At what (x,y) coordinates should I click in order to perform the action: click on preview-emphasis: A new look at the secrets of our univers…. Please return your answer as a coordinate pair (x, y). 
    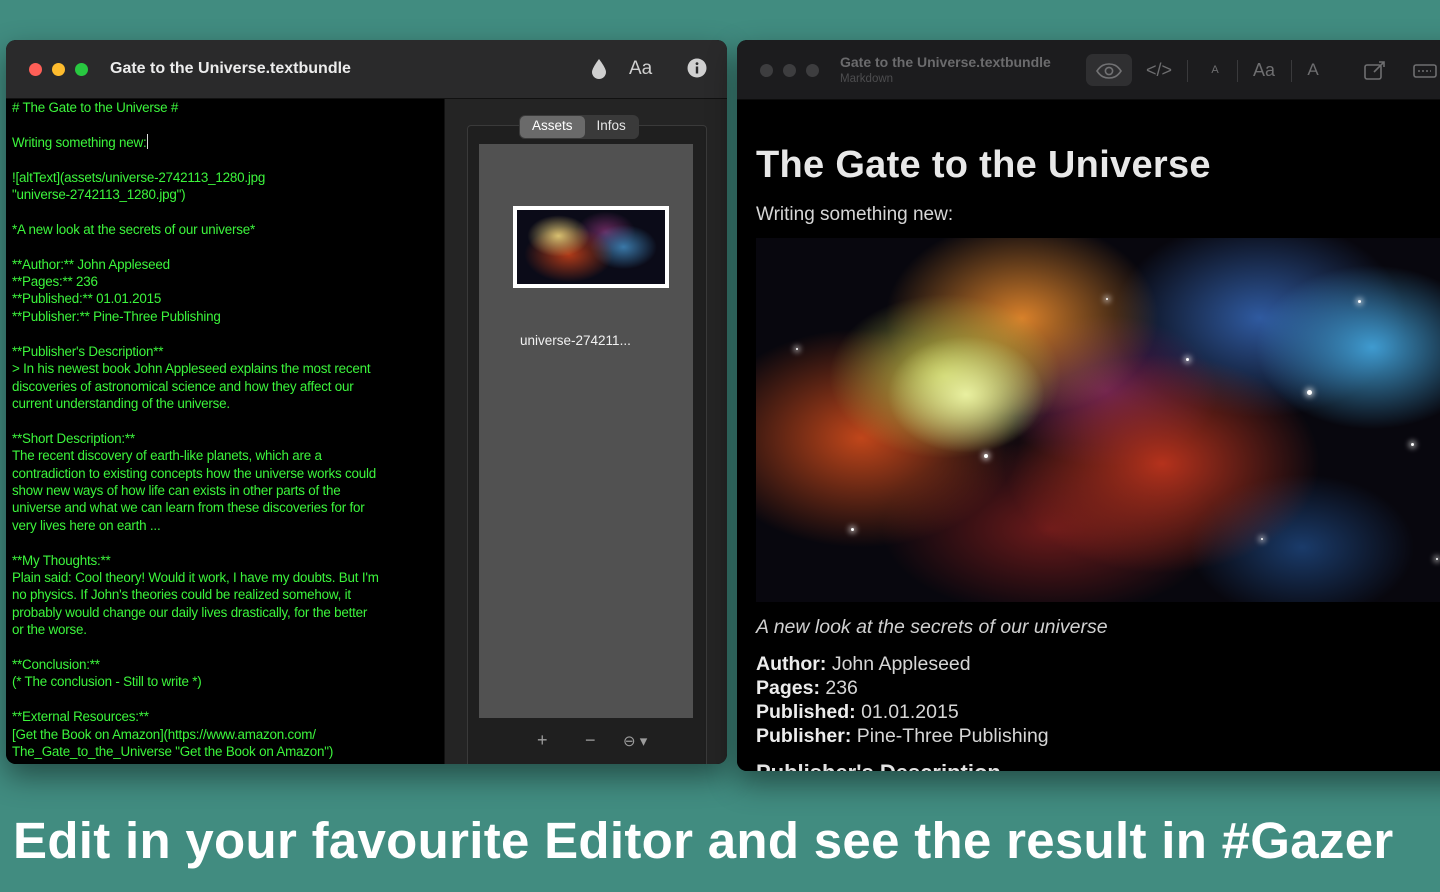
    Looking at the image, I should click on (932, 627).